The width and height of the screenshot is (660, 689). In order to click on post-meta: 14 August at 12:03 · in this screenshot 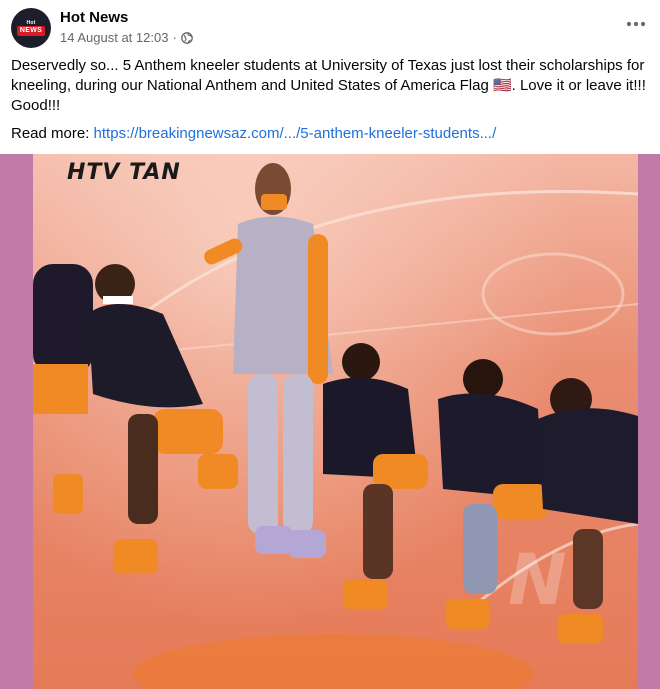, I will do `click(126, 37)`.